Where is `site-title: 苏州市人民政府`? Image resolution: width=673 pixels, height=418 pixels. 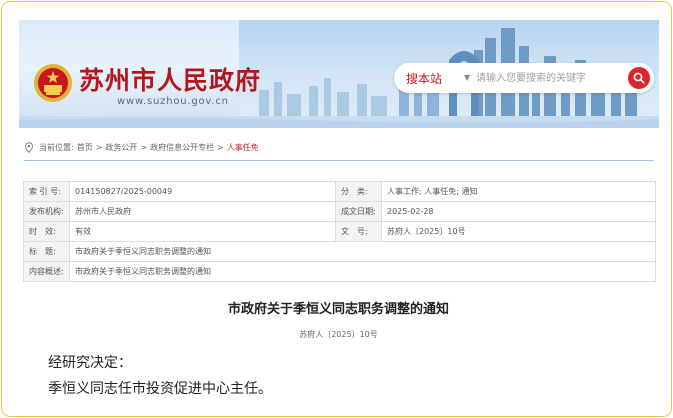
site-title: 苏州市人民政府 is located at coordinates (170, 79).